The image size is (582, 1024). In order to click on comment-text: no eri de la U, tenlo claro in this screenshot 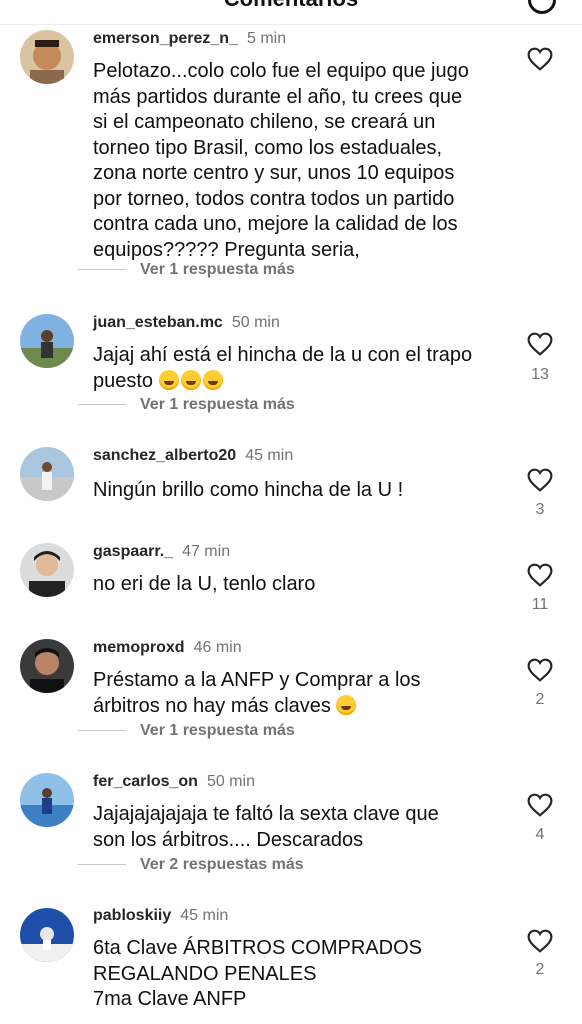, I will do `click(293, 585)`.